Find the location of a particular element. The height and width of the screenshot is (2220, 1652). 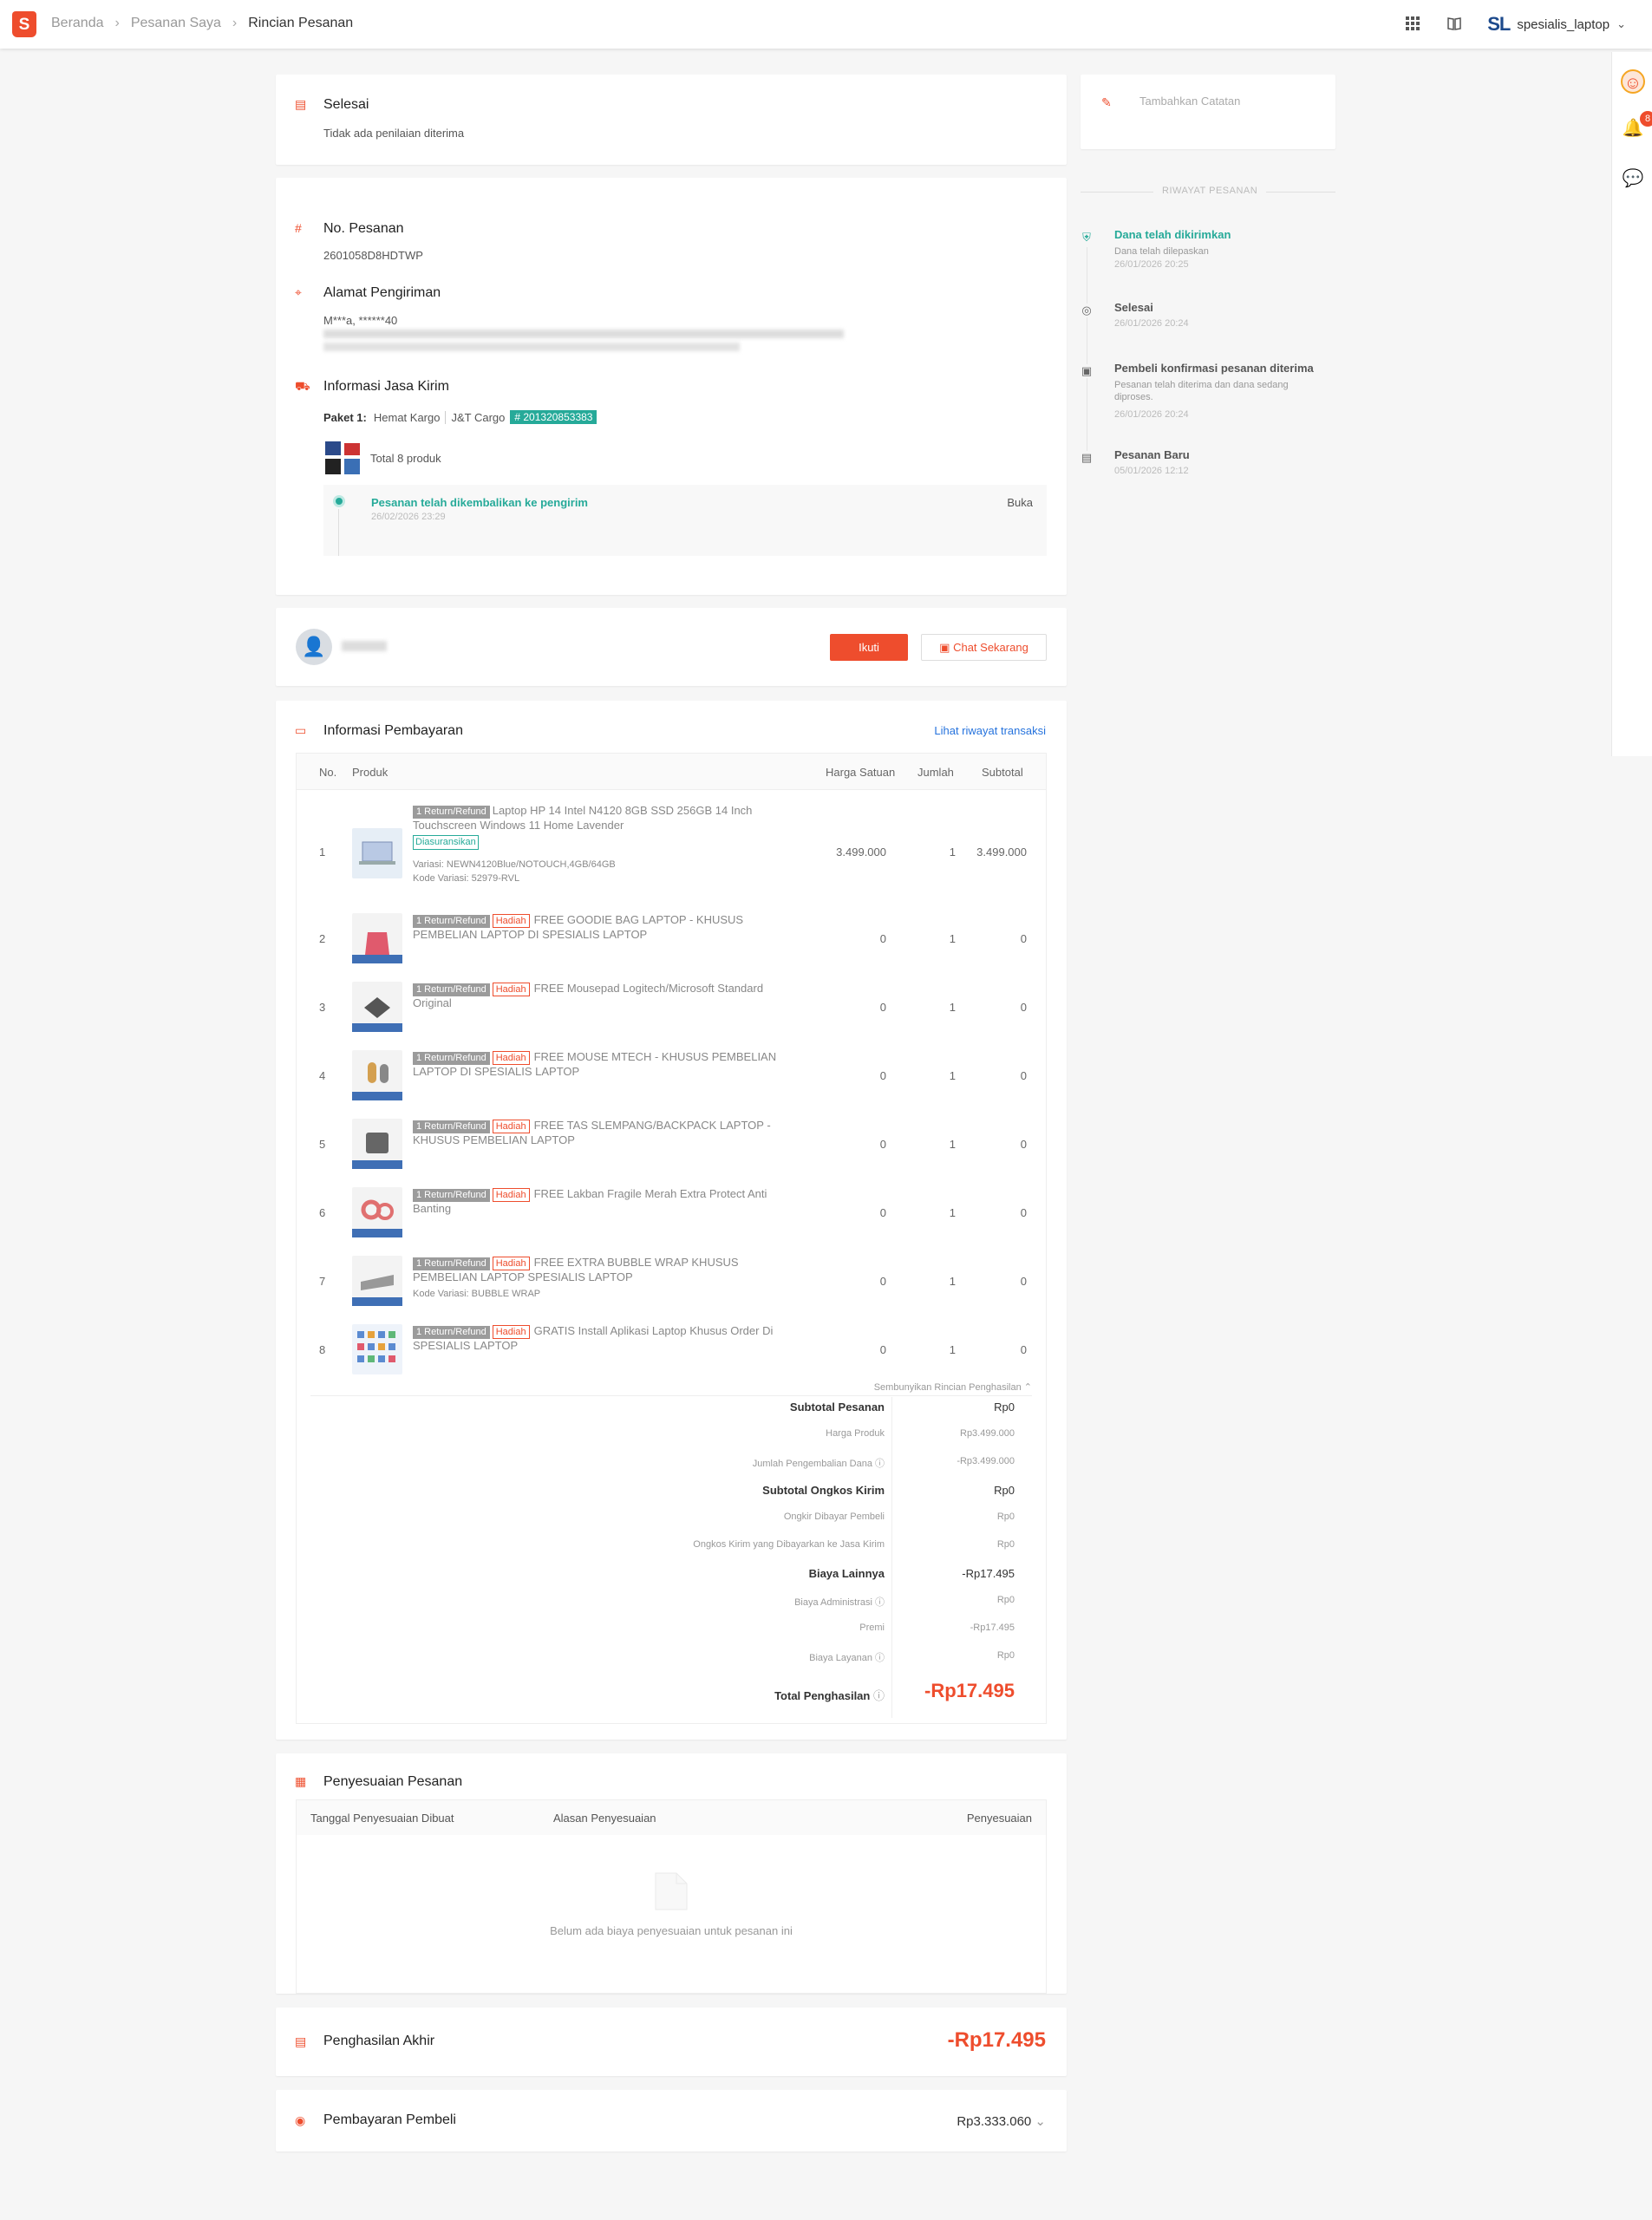

table-header: No. Produk Harga Satuan Jumlah Subtotal is located at coordinates (671, 772).